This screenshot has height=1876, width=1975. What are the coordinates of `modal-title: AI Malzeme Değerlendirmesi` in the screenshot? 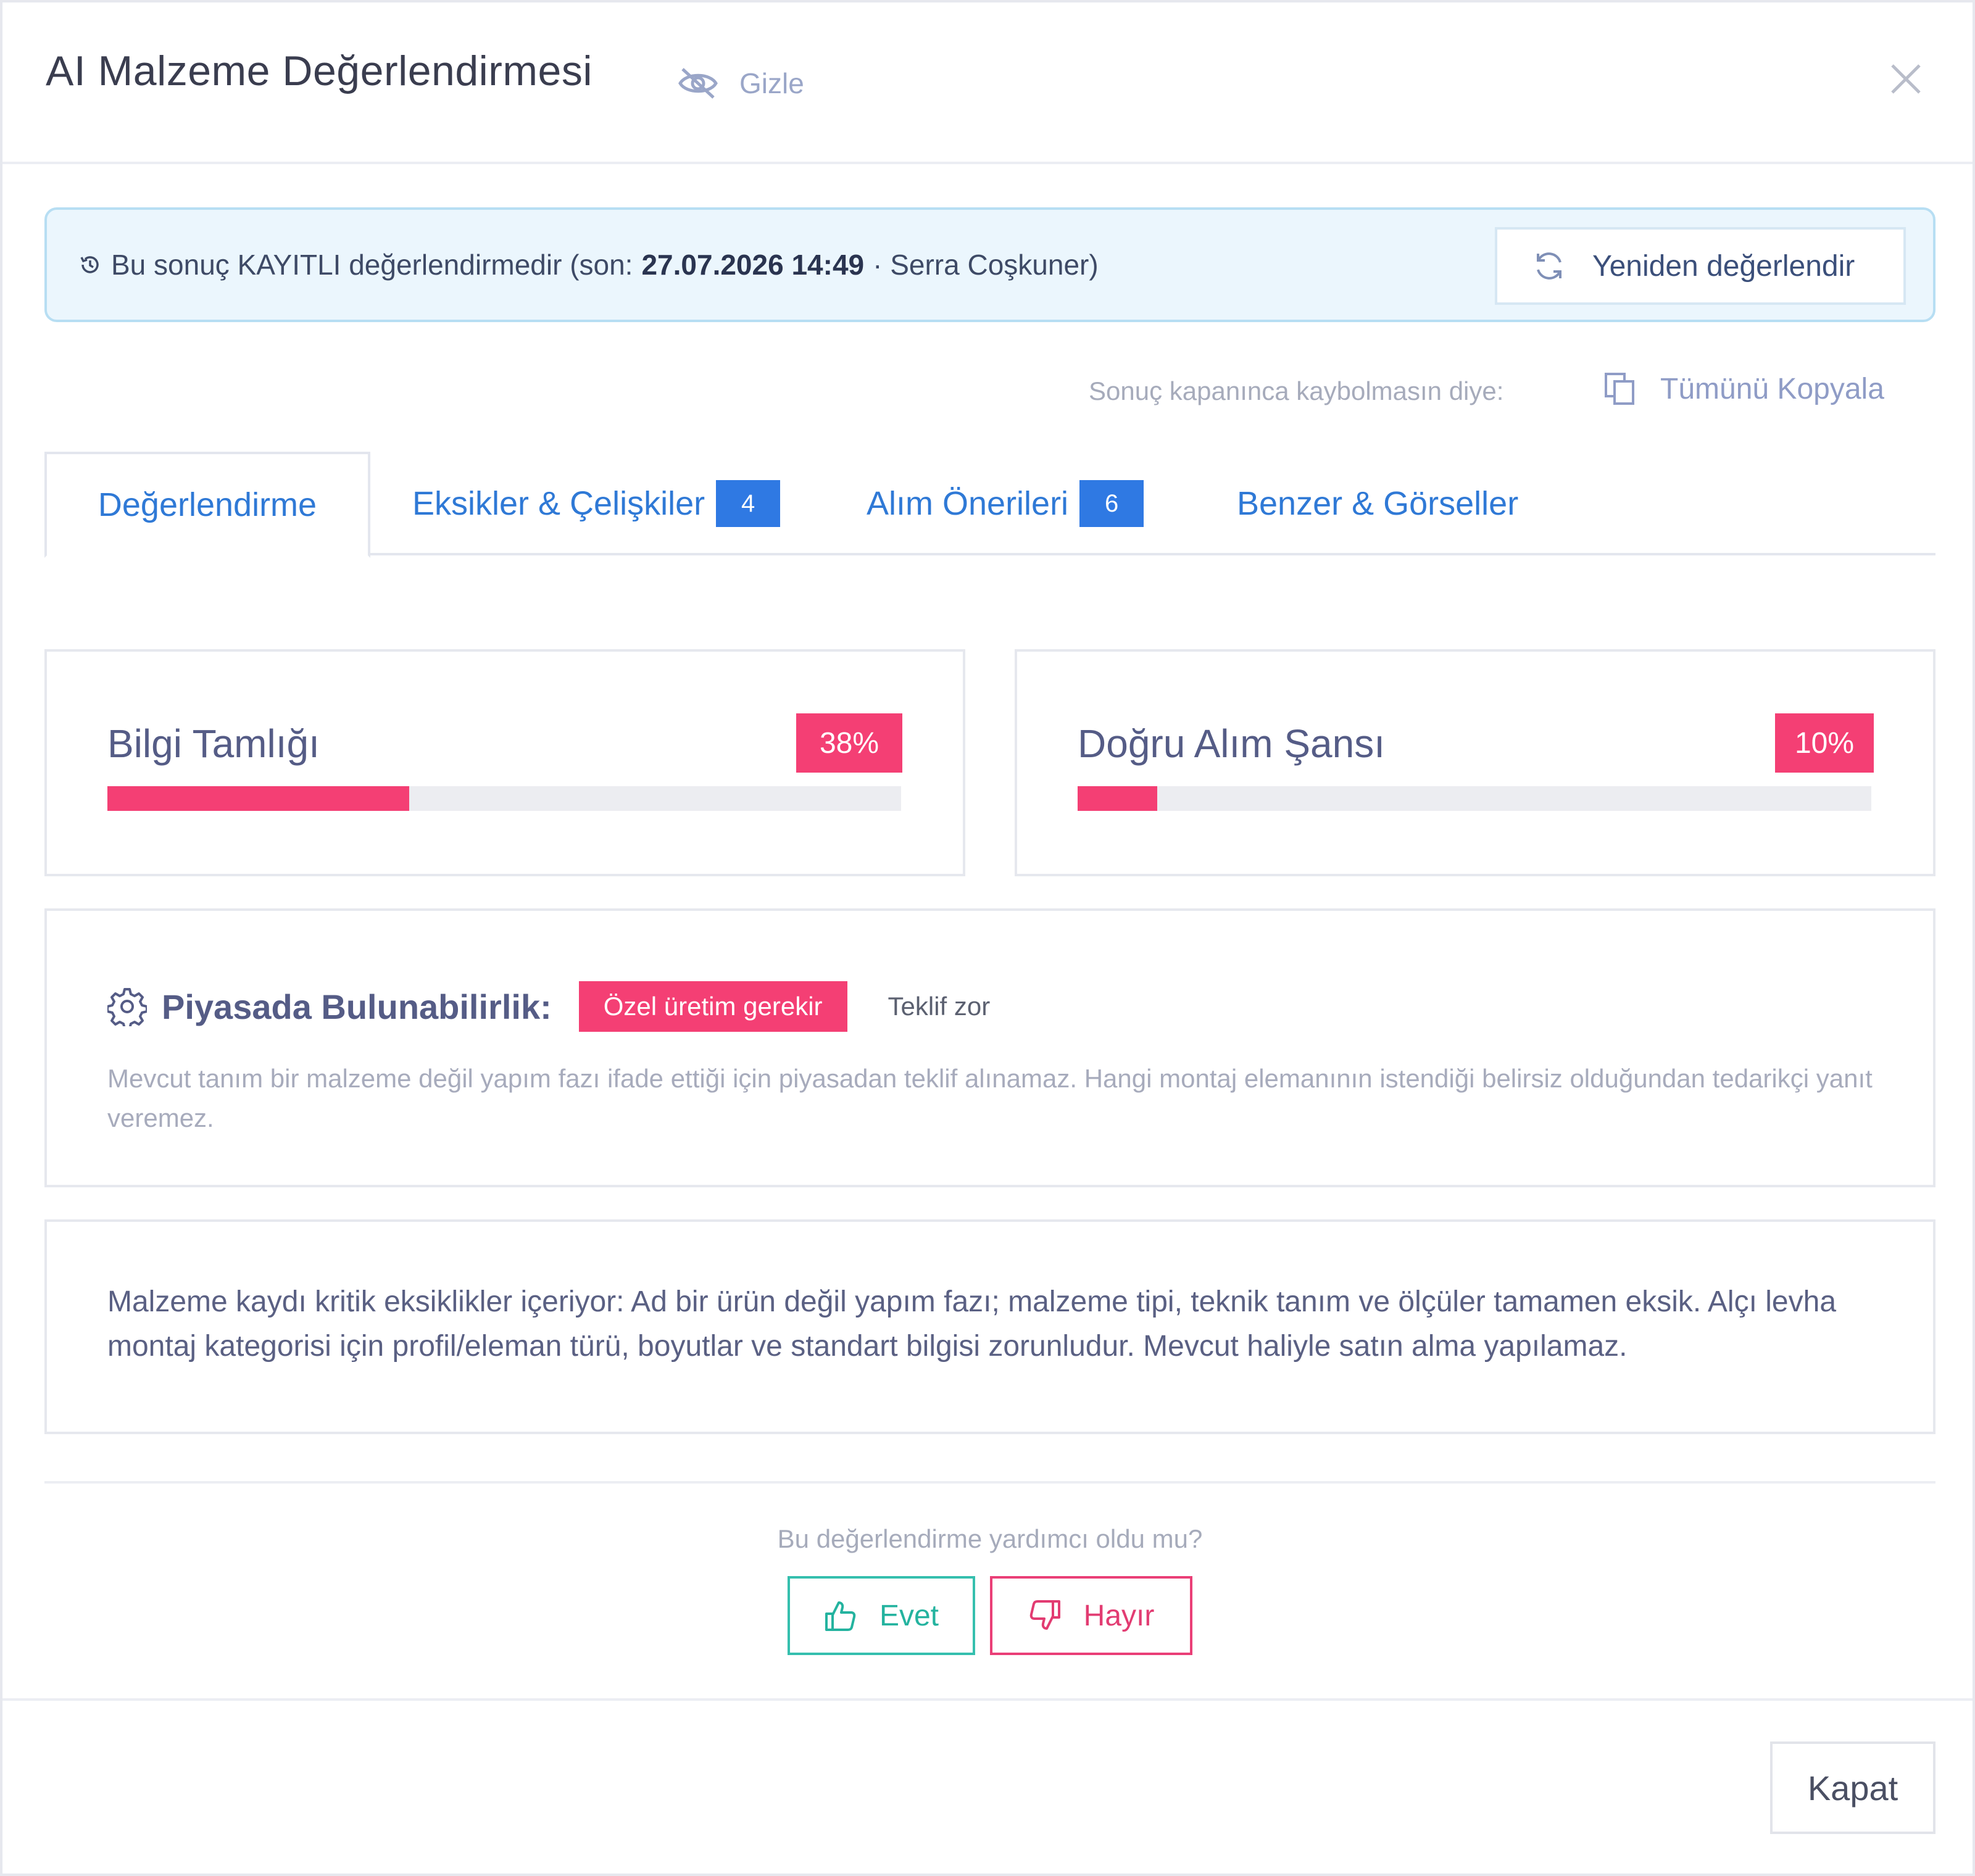 It's located at (319, 71).